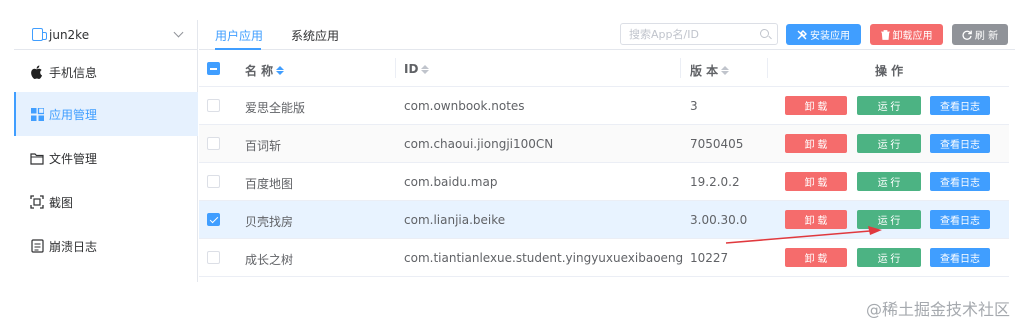 The height and width of the screenshot is (324, 1032). Describe the element at coordinates (764, 33) in the screenshot. I see `search-icon` at that location.